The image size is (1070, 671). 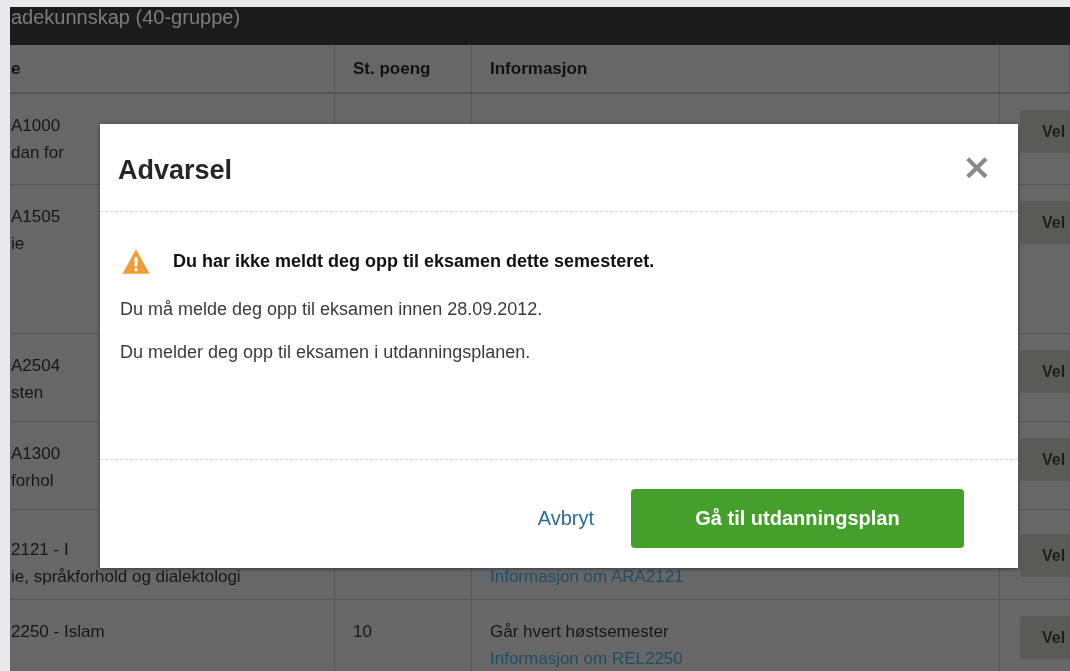 What do you see at coordinates (579, 631) in the screenshot?
I see `info-text: Går hvert høstsemester` at bounding box center [579, 631].